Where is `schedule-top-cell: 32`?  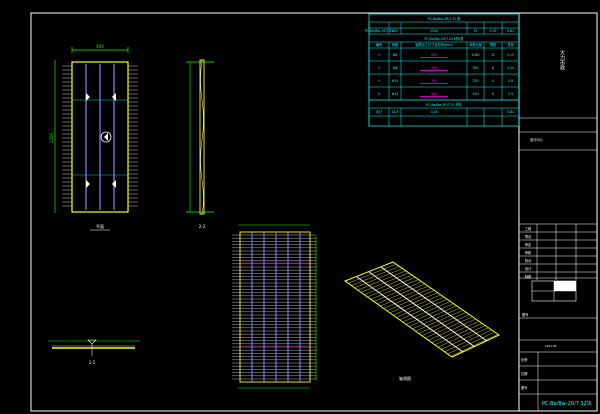 schedule-top-cell: 32 is located at coordinates (475, 31).